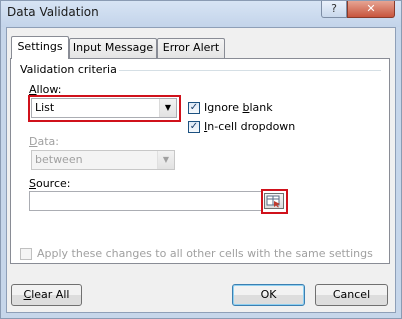 The width and height of the screenshot is (402, 319). What do you see at coordinates (191, 48) in the screenshot?
I see `tab-error-alert: Error Alert` at bounding box center [191, 48].